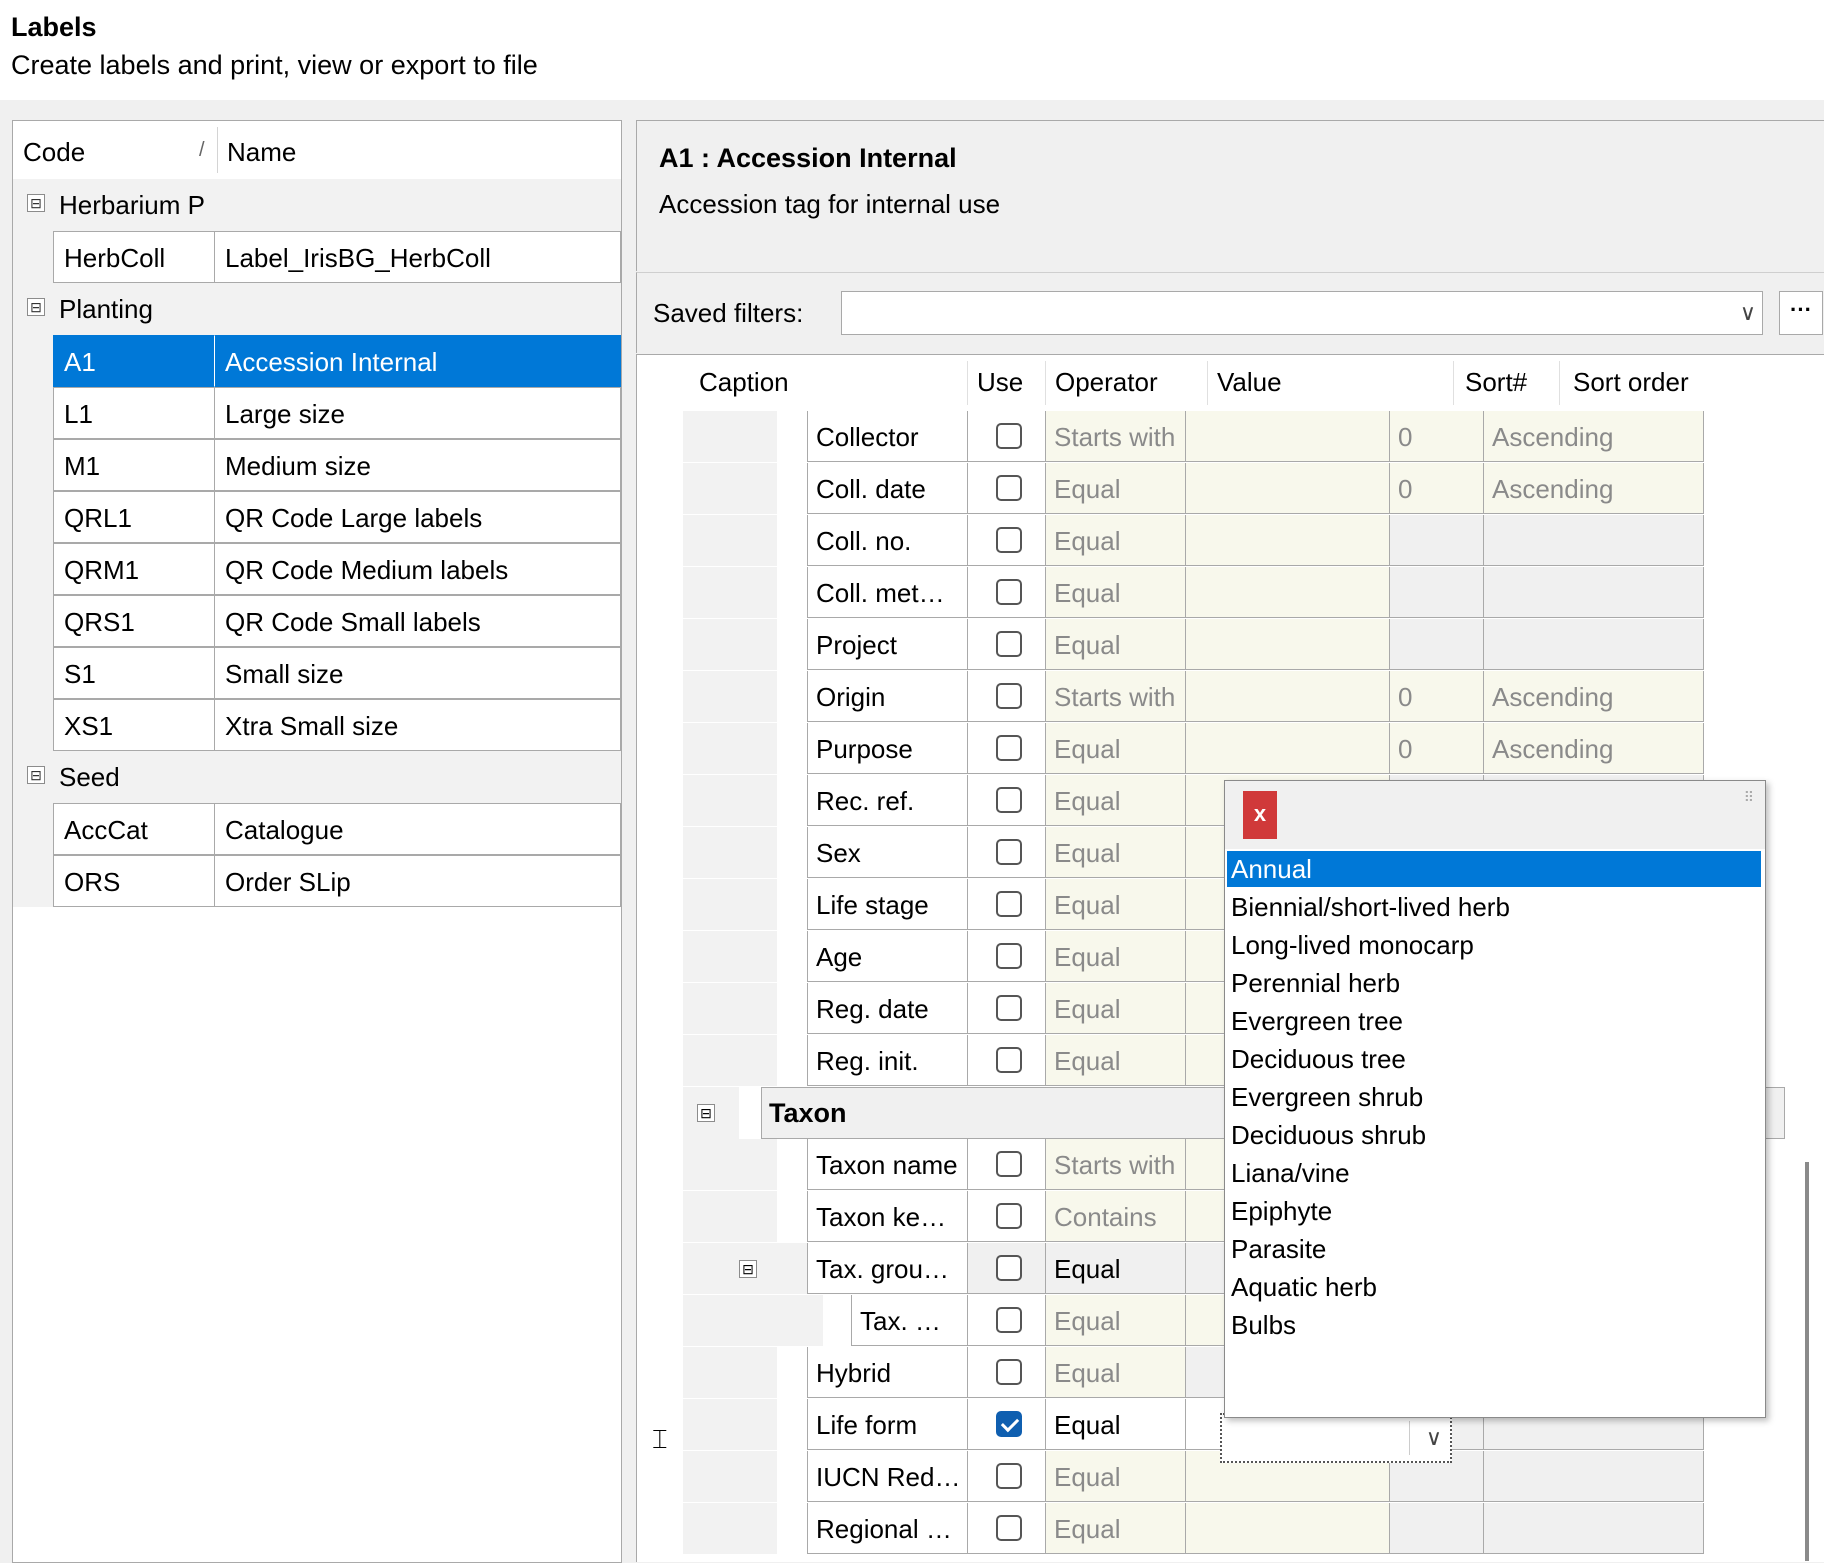 The height and width of the screenshot is (1563, 1824). What do you see at coordinates (1801, 313) in the screenshot?
I see `saved-filters-more-button: ···` at bounding box center [1801, 313].